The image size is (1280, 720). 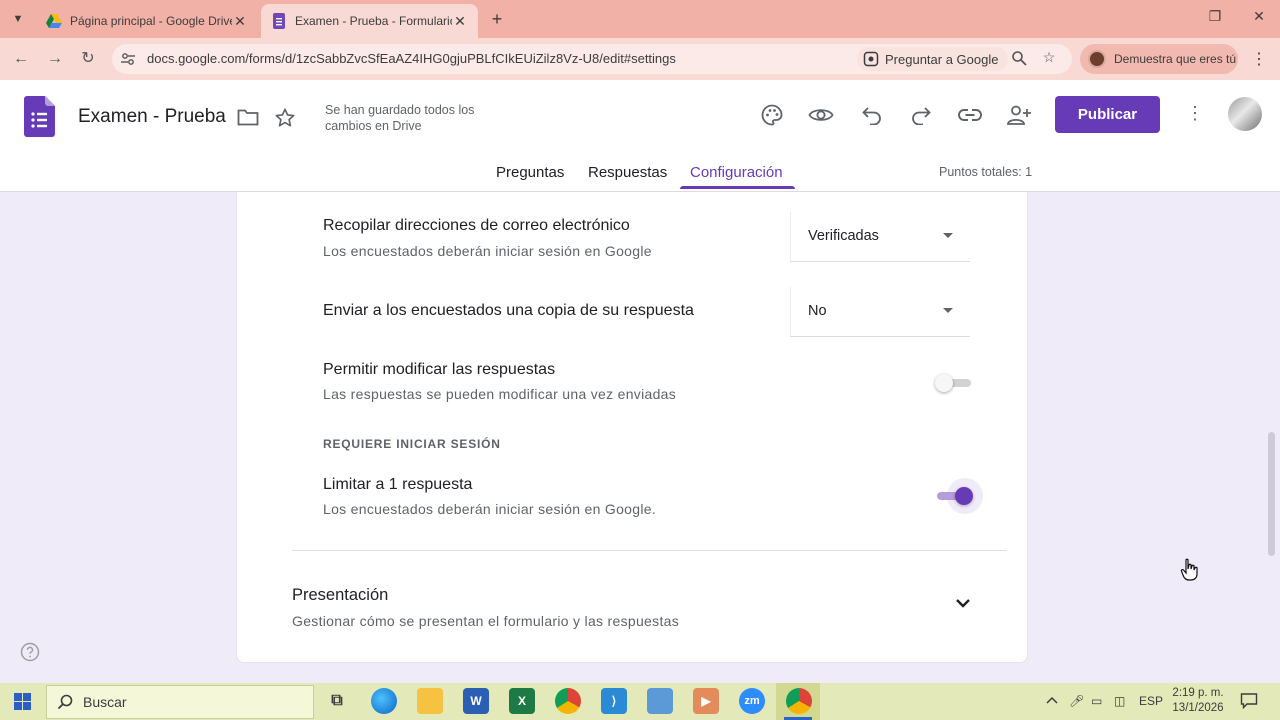 I want to click on windows-start-icon, so click(x=22, y=701).